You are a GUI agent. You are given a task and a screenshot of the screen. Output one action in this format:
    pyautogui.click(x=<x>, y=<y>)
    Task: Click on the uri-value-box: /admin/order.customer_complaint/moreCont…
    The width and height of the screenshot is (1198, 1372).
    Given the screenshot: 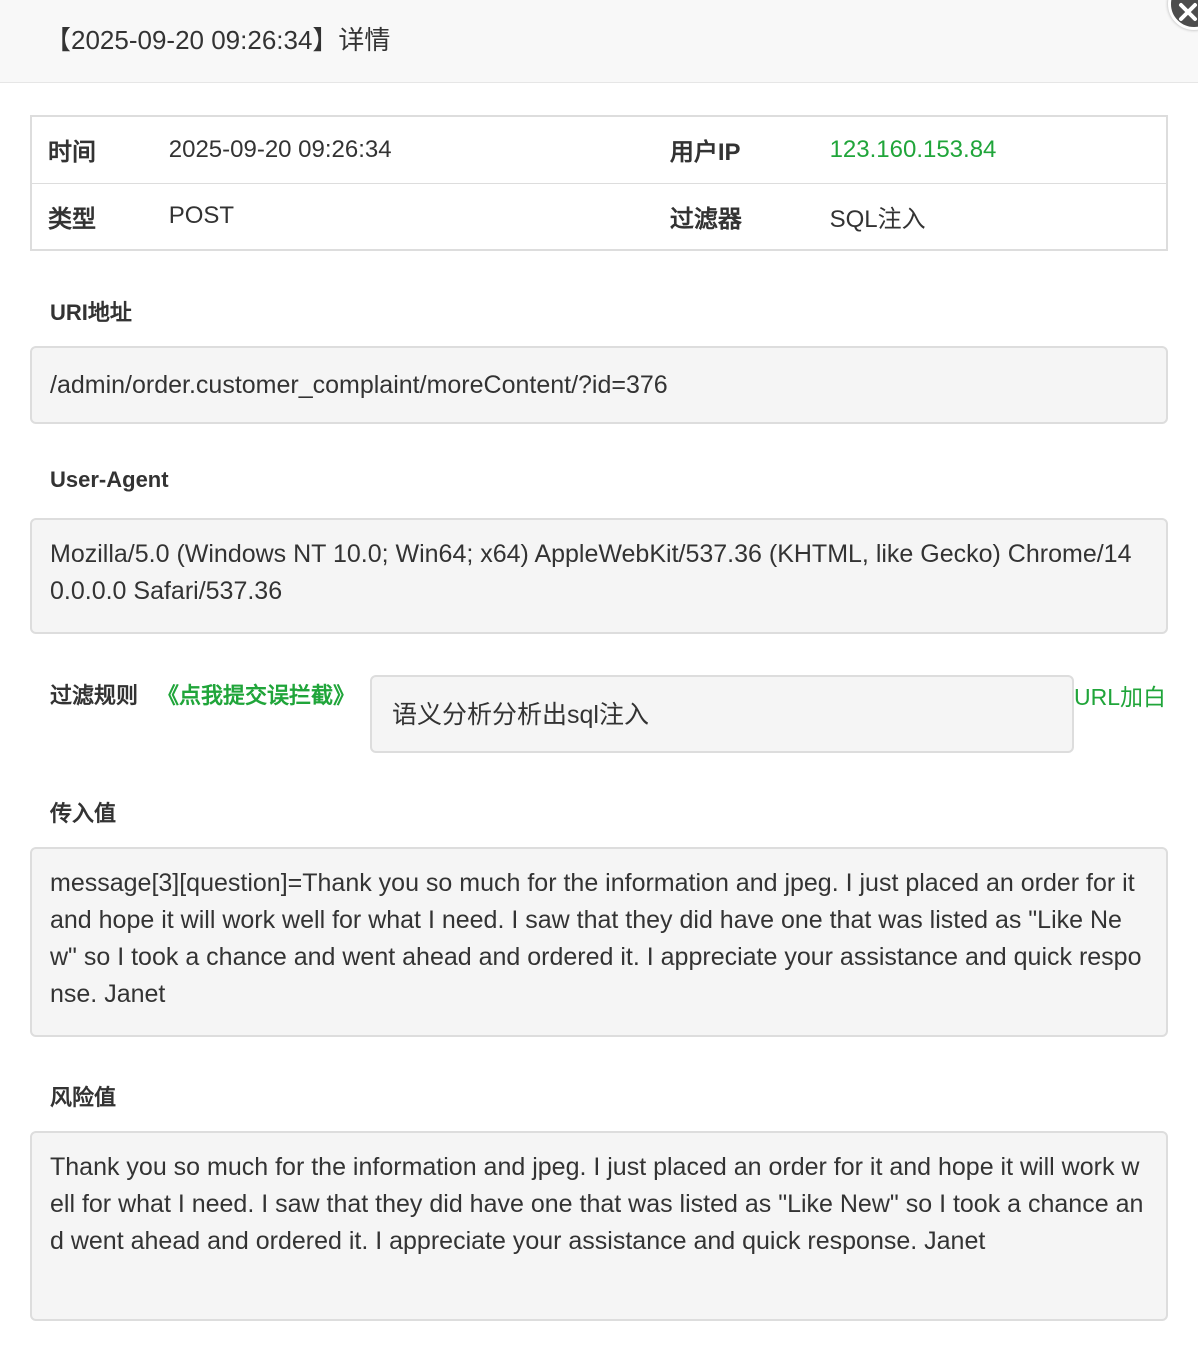 What is the action you would take?
    pyautogui.click(x=599, y=385)
    